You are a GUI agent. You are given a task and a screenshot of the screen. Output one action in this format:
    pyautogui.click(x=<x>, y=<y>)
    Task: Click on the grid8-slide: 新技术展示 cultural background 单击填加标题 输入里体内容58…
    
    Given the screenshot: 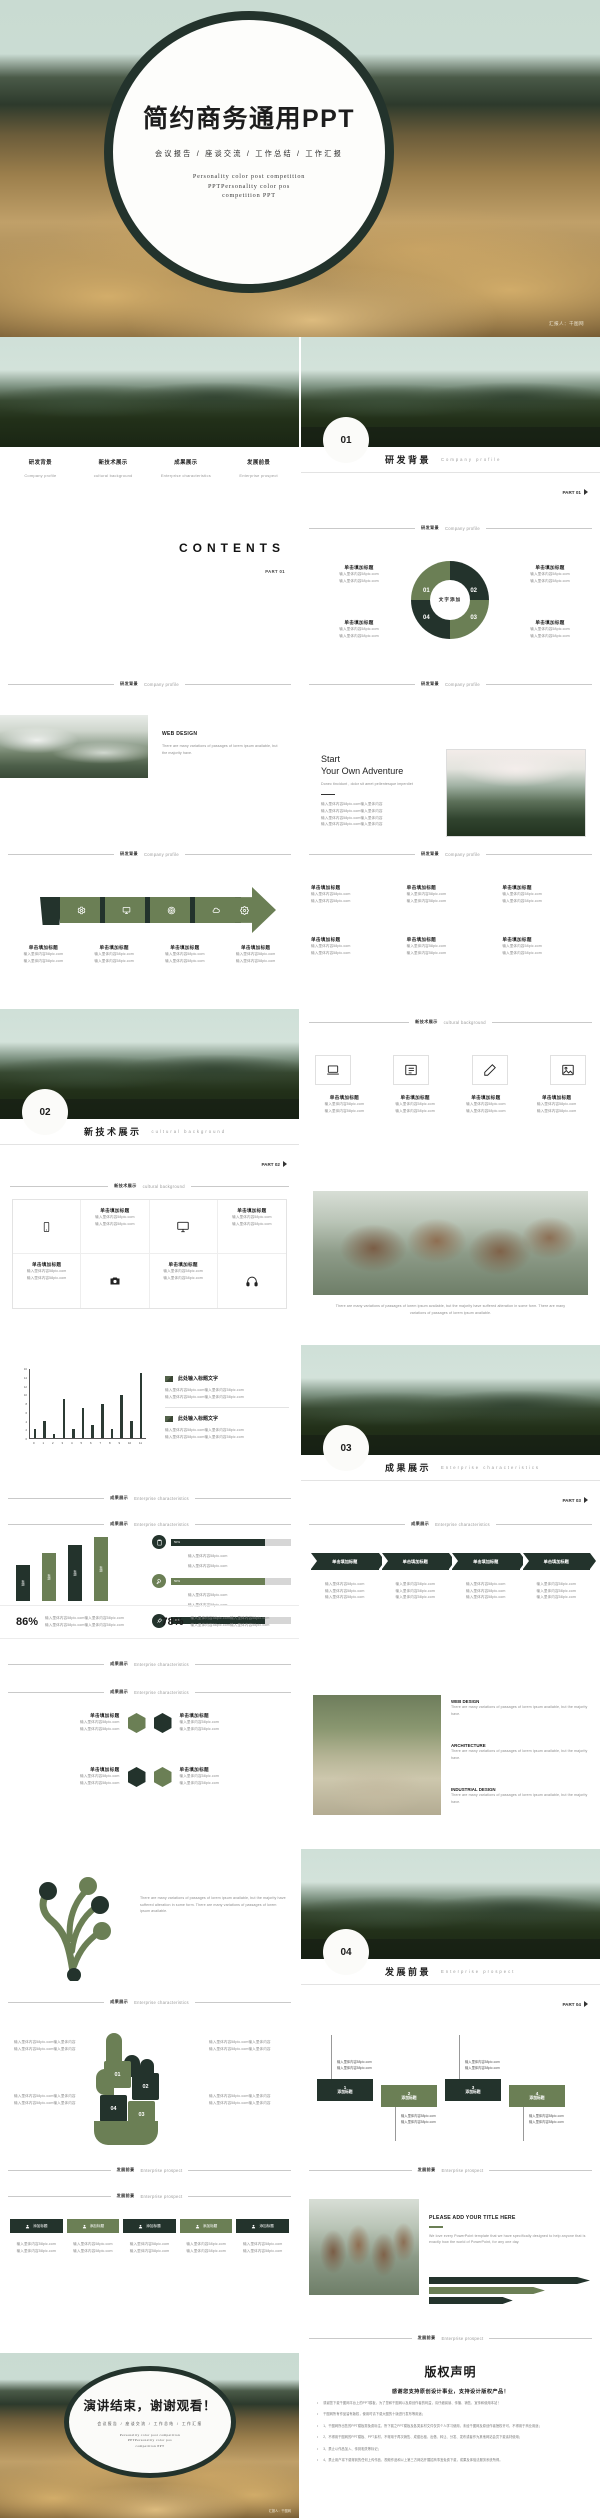 What is the action you would take?
    pyautogui.click(x=149, y=1261)
    